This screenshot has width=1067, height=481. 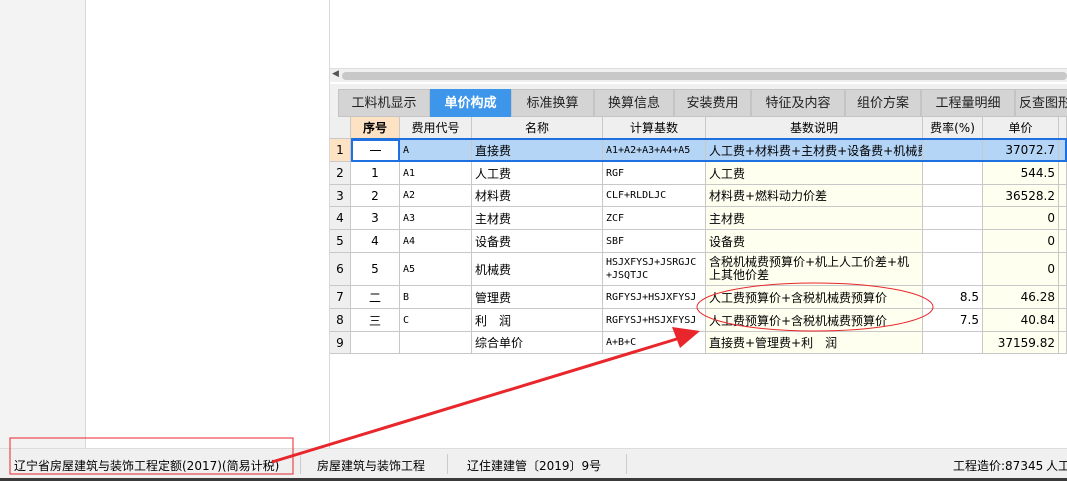 I want to click on column-header: 基数说明, so click(x=814, y=128).